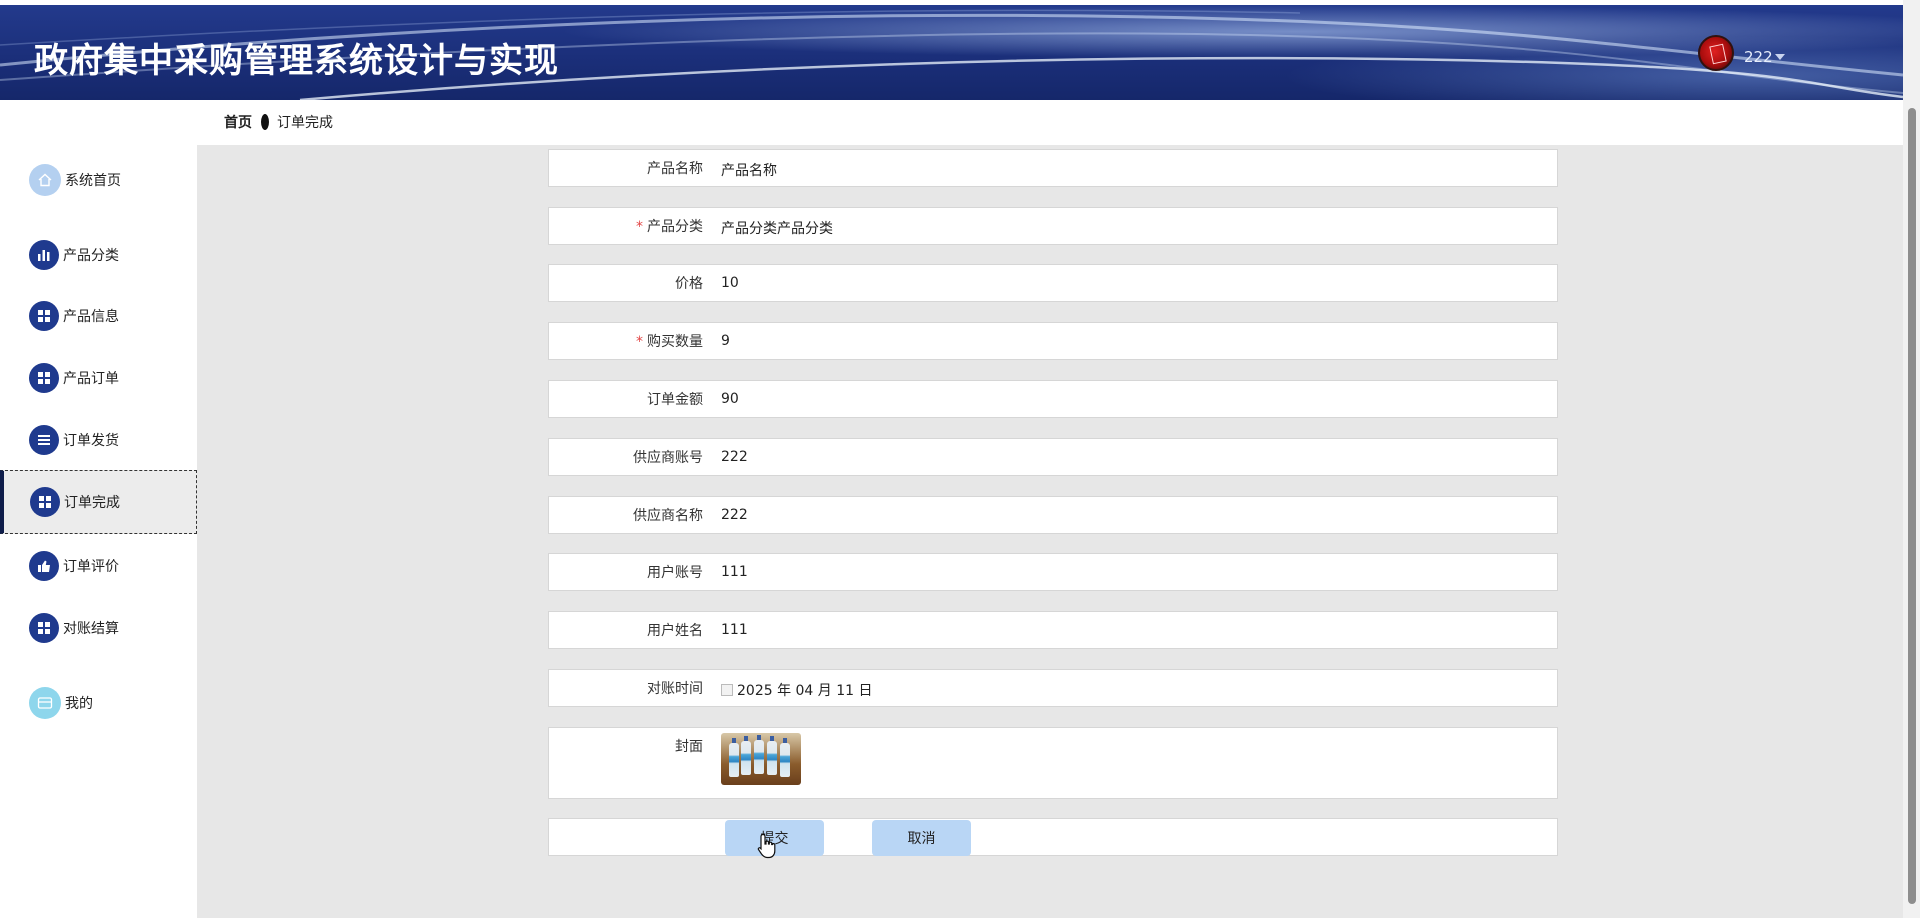 Image resolution: width=1920 pixels, height=918 pixels. I want to click on sidebar-item-label: 产品信息, so click(91, 317).